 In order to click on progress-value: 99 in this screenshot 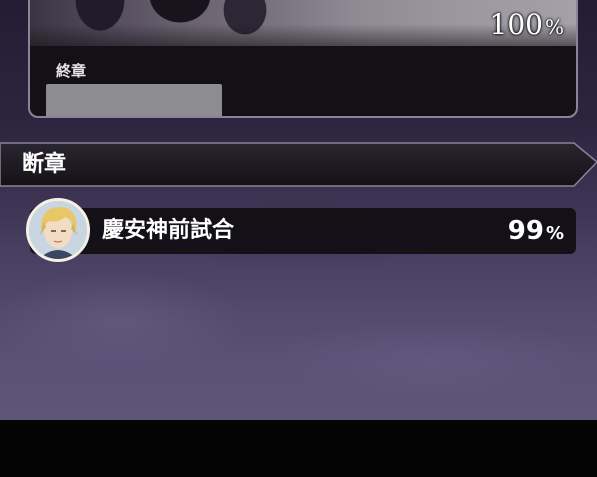, I will do `click(525, 231)`.